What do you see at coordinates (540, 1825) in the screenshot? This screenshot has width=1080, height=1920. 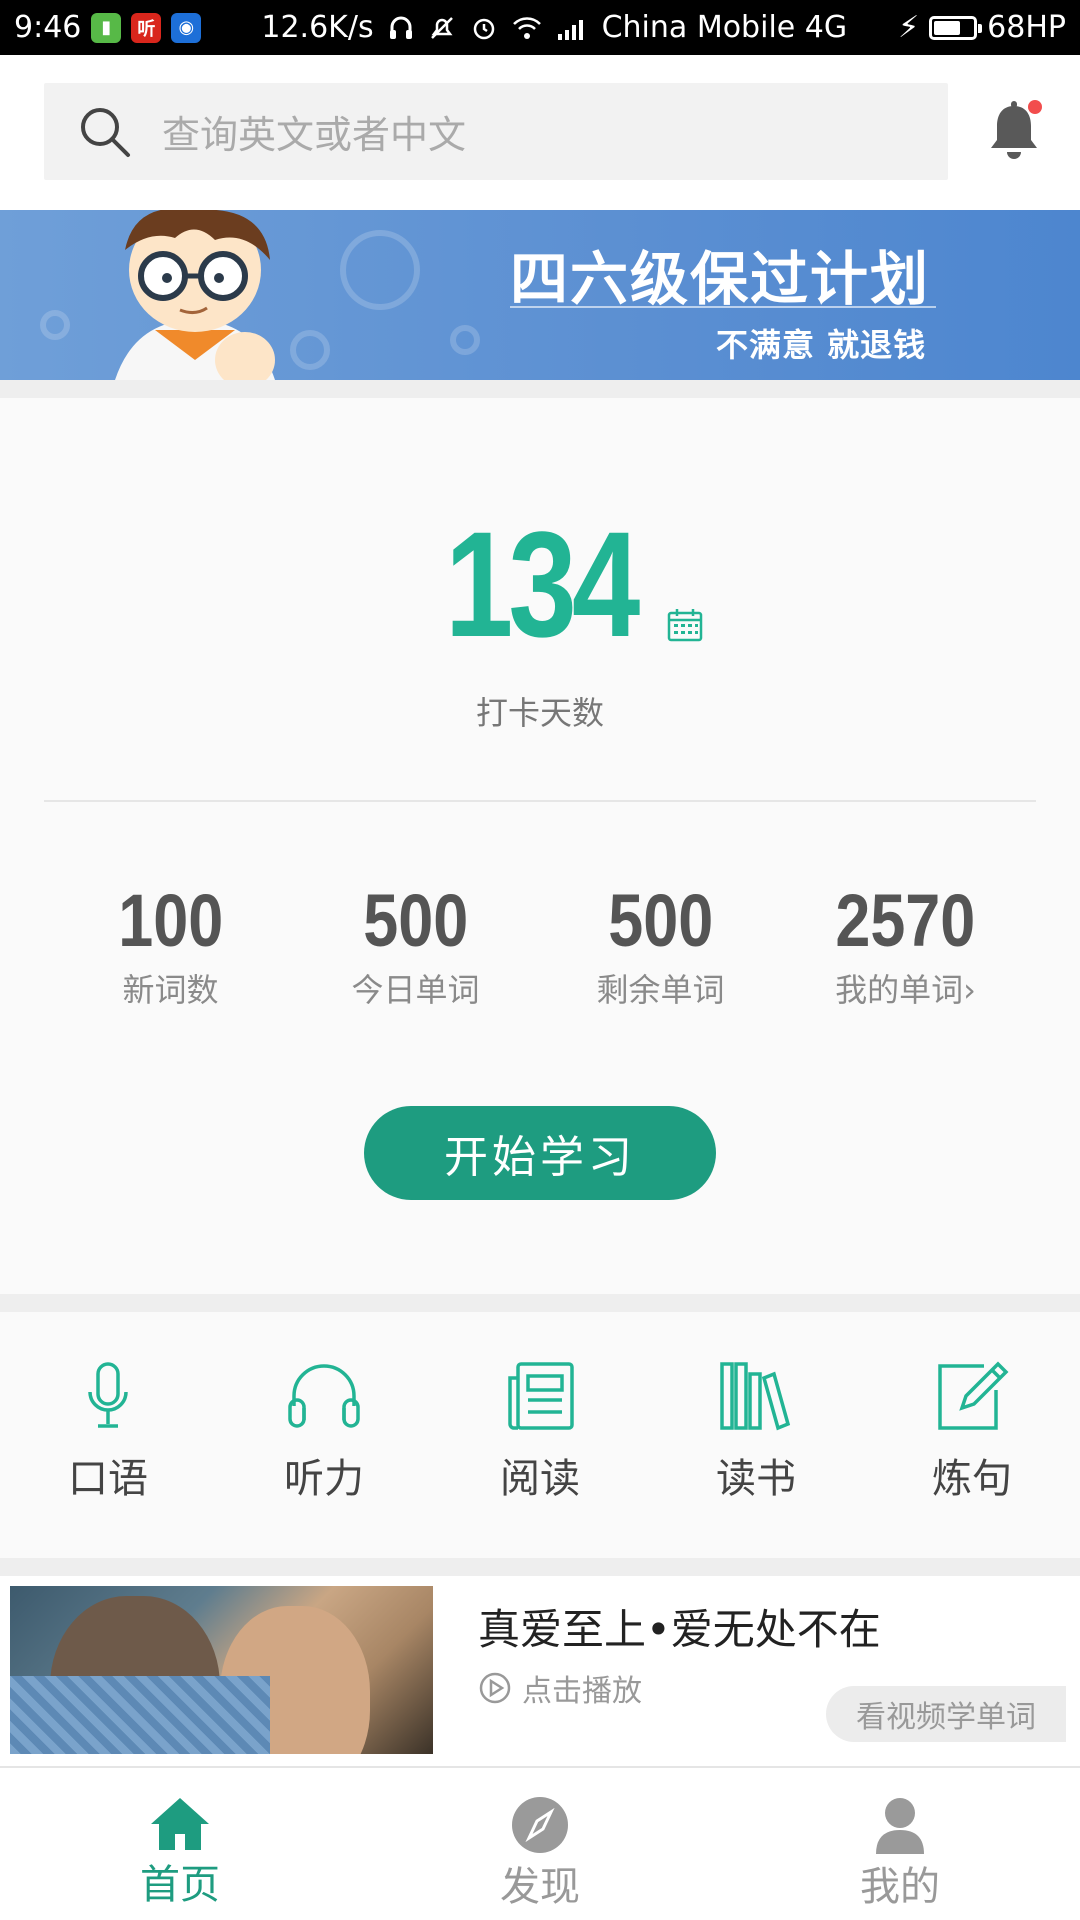 I see `compass-icon` at bounding box center [540, 1825].